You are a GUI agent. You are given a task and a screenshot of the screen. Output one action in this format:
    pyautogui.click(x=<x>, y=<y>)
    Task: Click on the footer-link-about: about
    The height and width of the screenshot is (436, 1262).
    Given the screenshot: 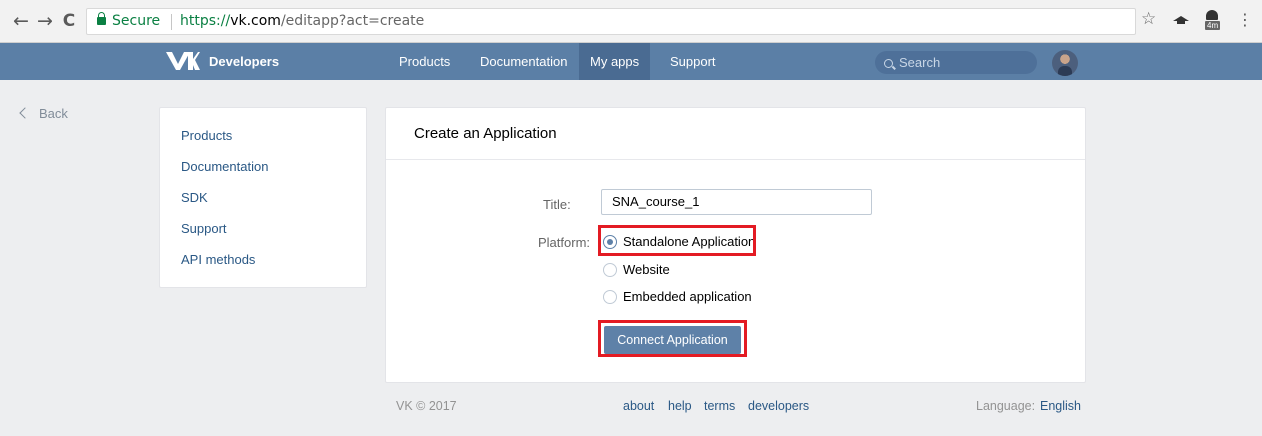 What is the action you would take?
    pyautogui.click(x=638, y=406)
    